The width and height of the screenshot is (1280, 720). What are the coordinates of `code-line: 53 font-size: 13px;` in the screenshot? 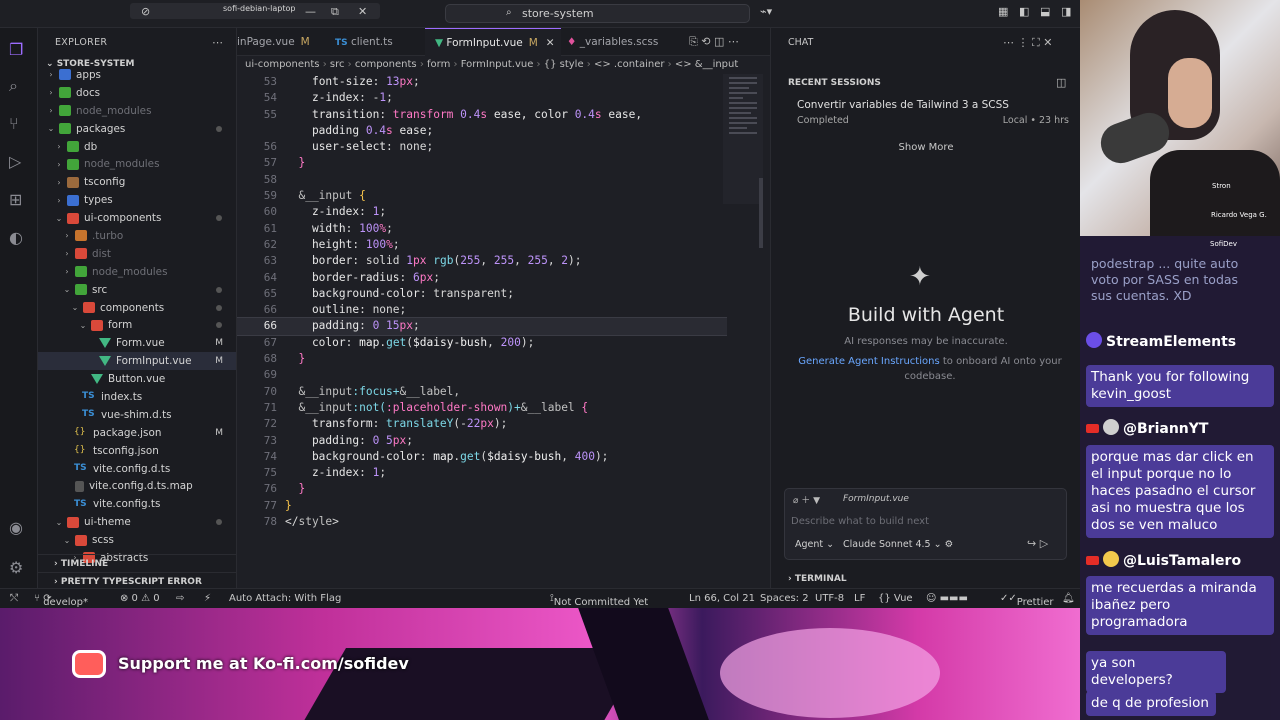 It's located at (482, 82).